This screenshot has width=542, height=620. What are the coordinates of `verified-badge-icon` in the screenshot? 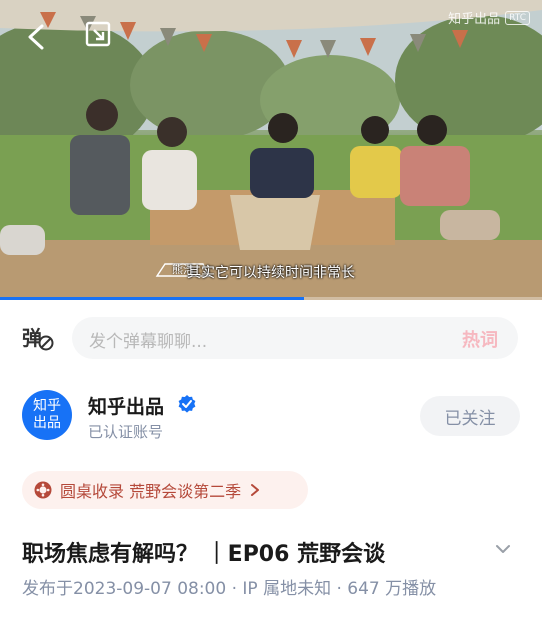 It's located at (187, 404).